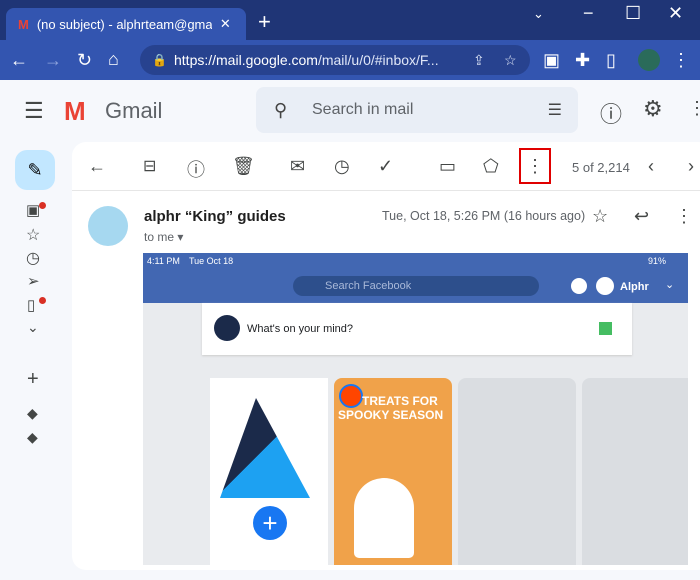 The height and width of the screenshot is (580, 700). Describe the element at coordinates (33, 258) in the screenshot. I see `snoozed-icon: ◷` at that location.